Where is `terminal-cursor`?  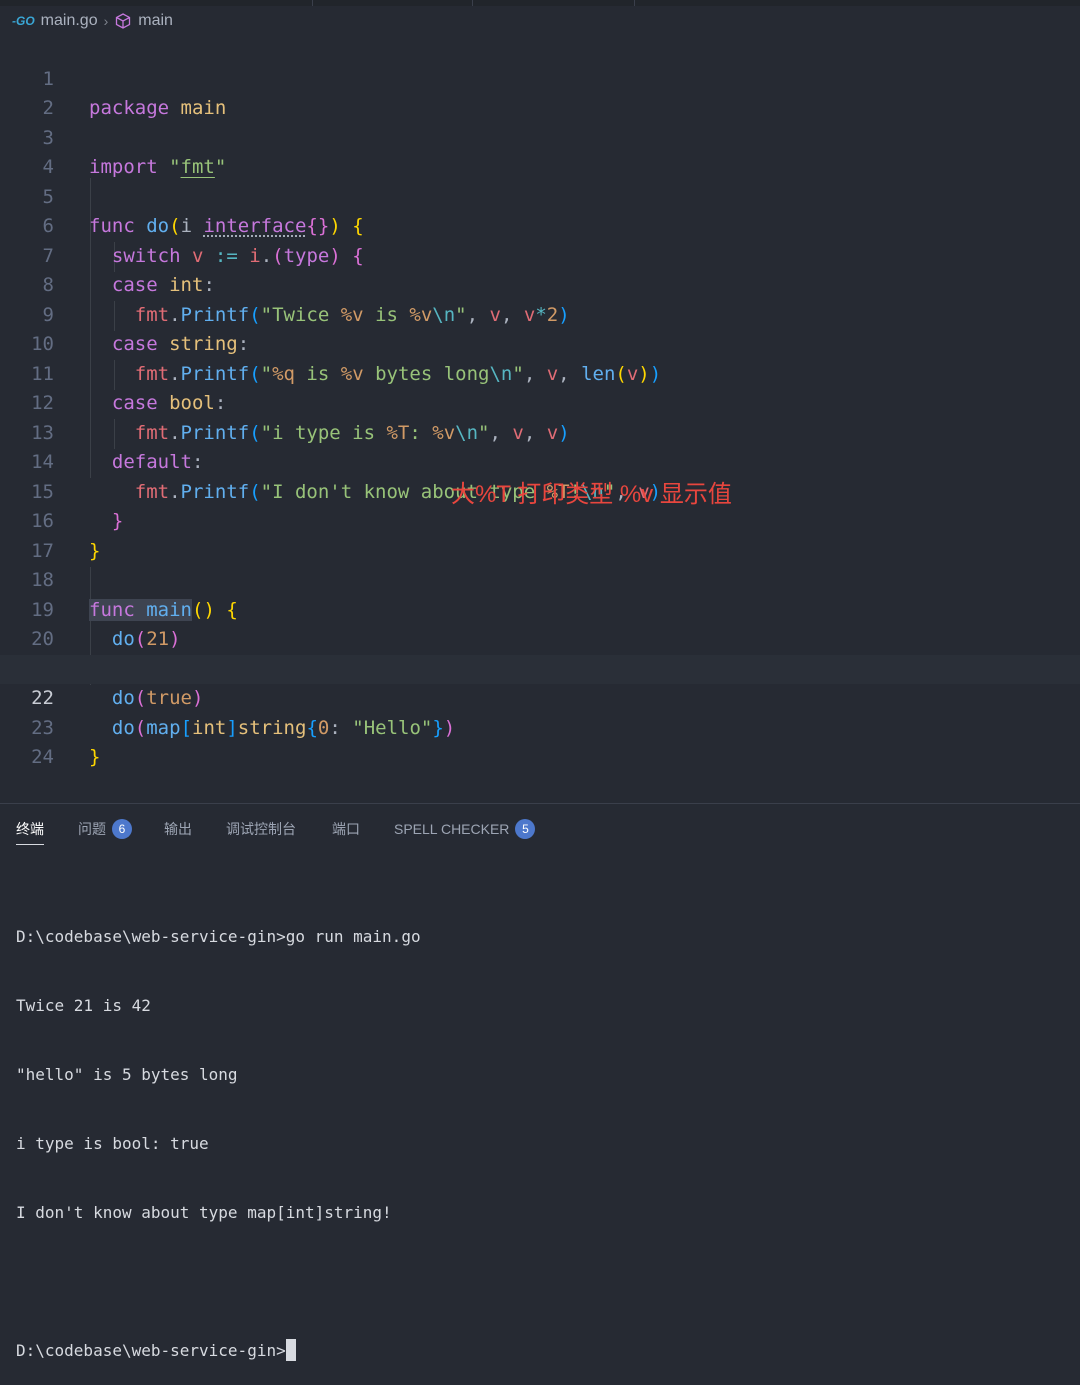
terminal-cursor is located at coordinates (290, 1350).